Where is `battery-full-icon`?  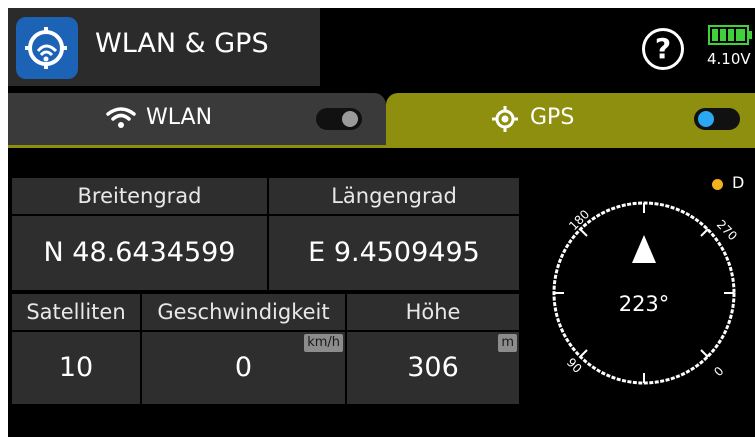
battery-full-icon is located at coordinates (730, 35).